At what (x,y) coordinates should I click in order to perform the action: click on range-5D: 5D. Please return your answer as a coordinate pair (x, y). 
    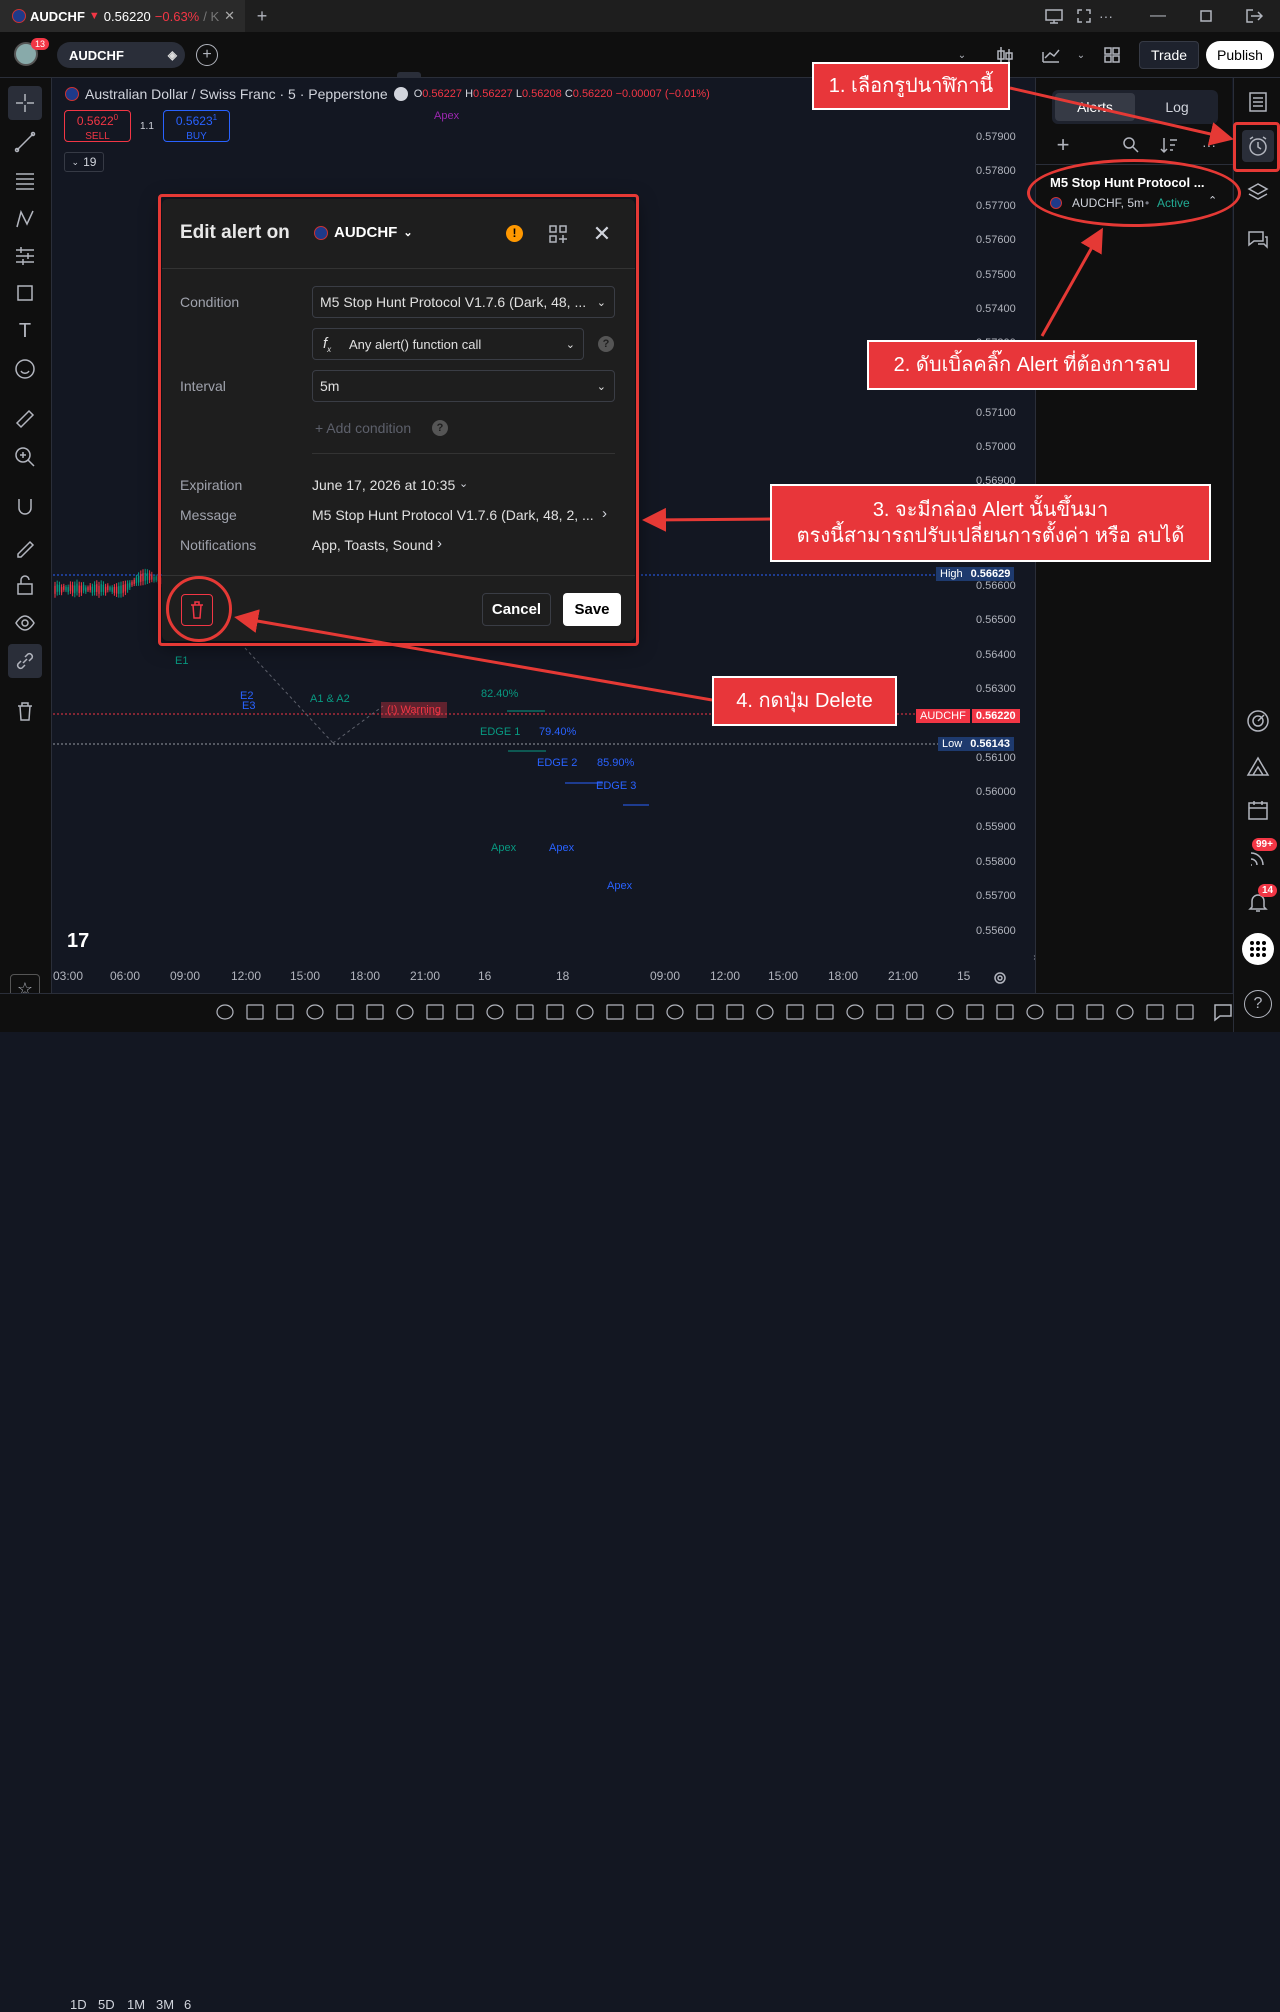
    Looking at the image, I should click on (106, 2004).